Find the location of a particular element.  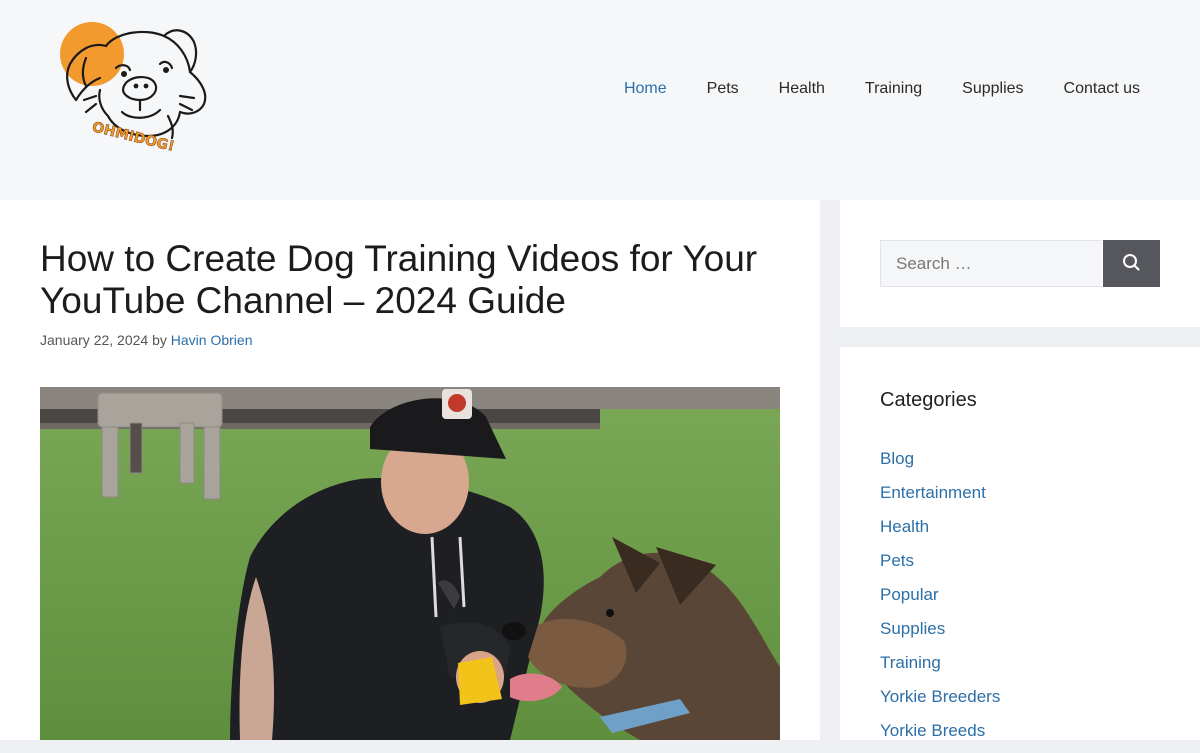

list-item: Popular is located at coordinates (940, 600).